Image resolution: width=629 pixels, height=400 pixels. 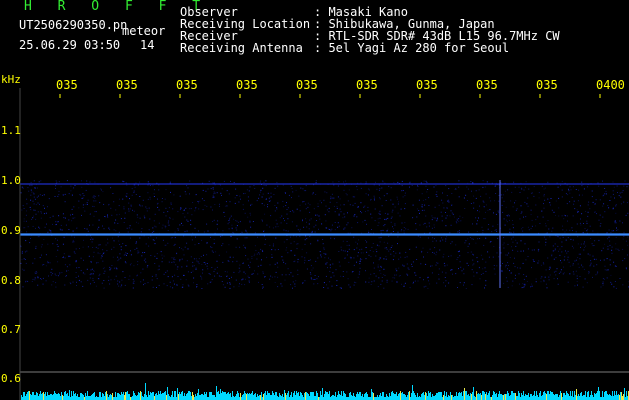 What do you see at coordinates (247, 85) in the screenshot?
I see `time-tick-label: 035` at bounding box center [247, 85].